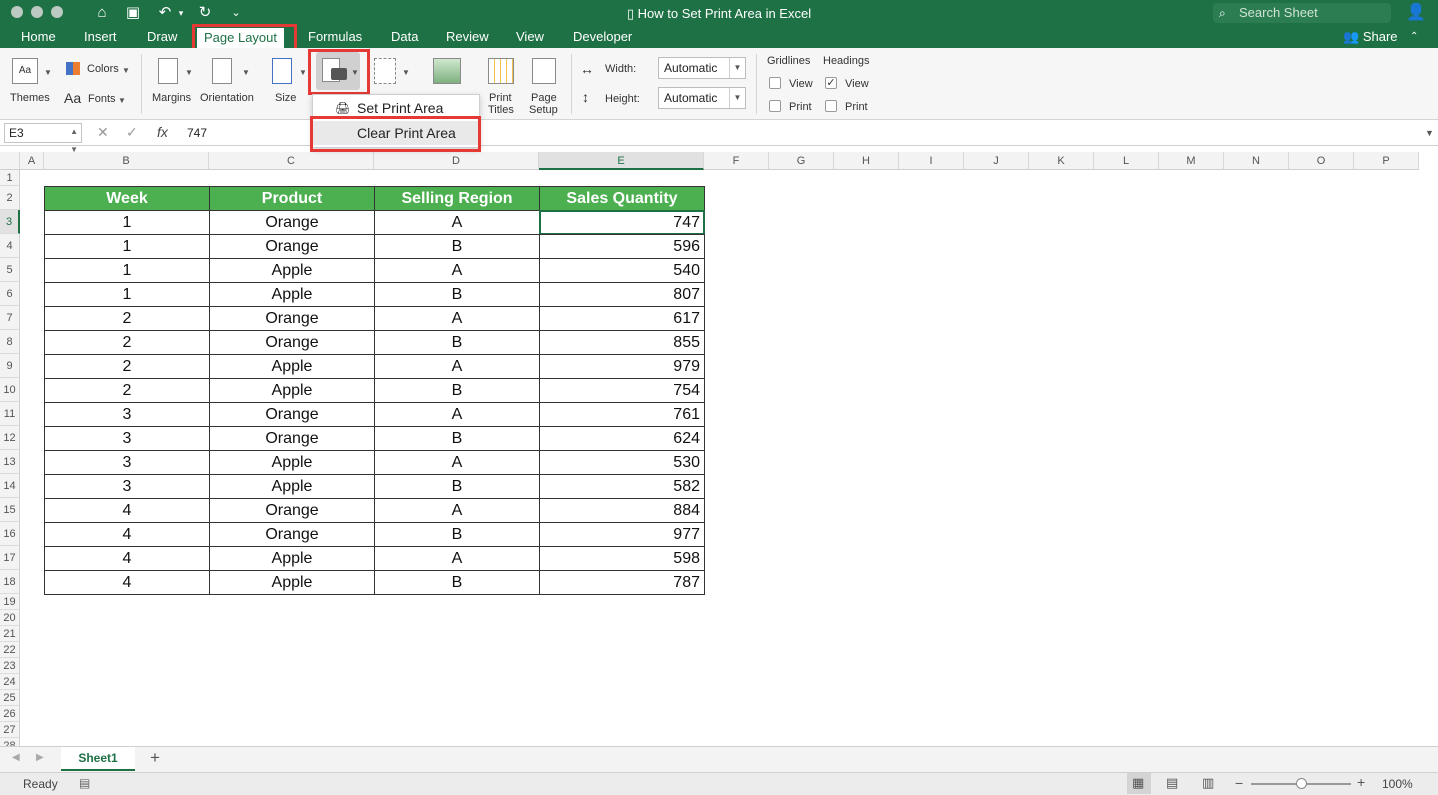 The height and width of the screenshot is (795, 1438). I want to click on name-box: E3 ▲ ▼, so click(43, 138).